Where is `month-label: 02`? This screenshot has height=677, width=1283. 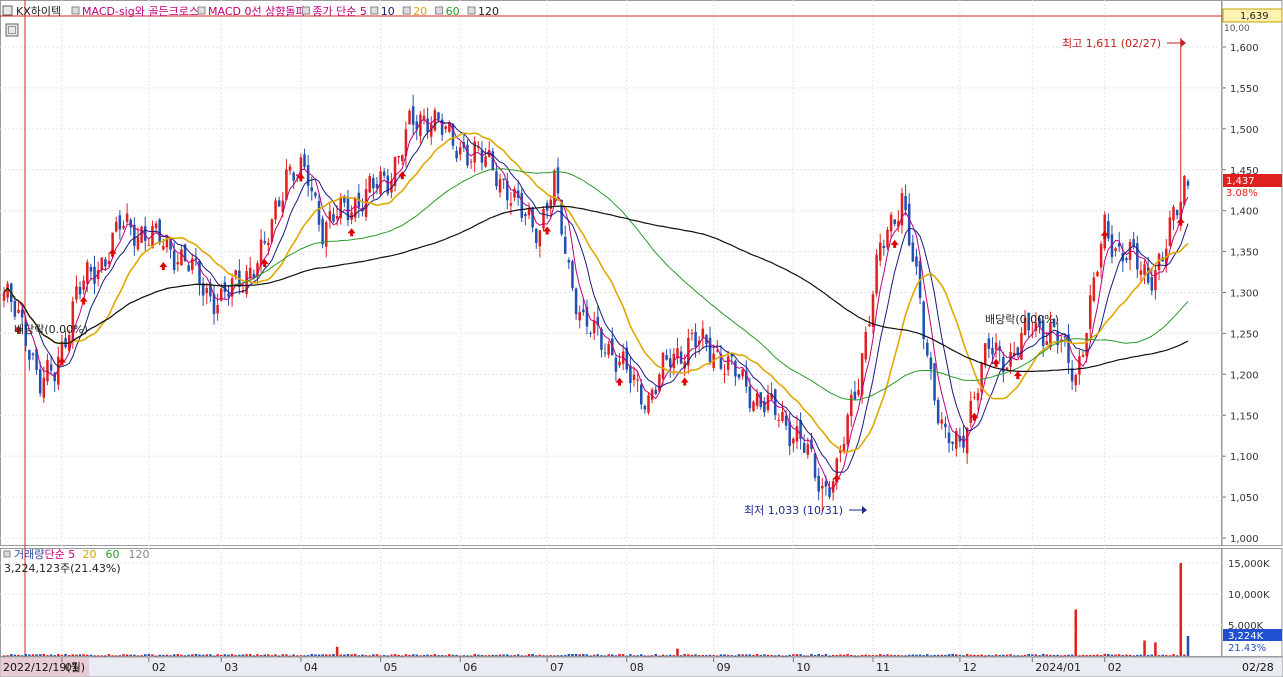
month-label: 02 is located at coordinates (1115, 667).